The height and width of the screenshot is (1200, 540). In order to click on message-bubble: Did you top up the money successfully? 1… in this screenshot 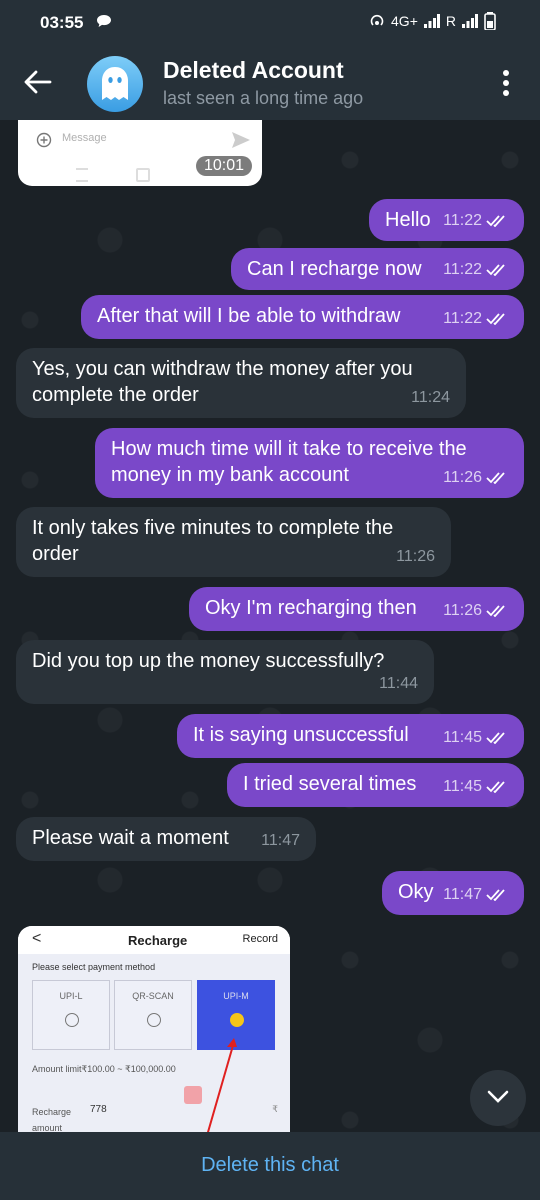, I will do `click(225, 672)`.